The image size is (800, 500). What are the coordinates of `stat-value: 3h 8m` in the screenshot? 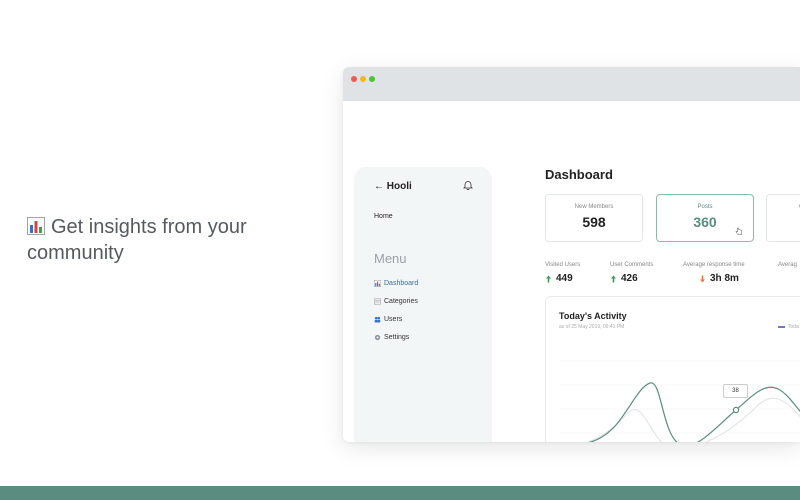 It's located at (724, 278).